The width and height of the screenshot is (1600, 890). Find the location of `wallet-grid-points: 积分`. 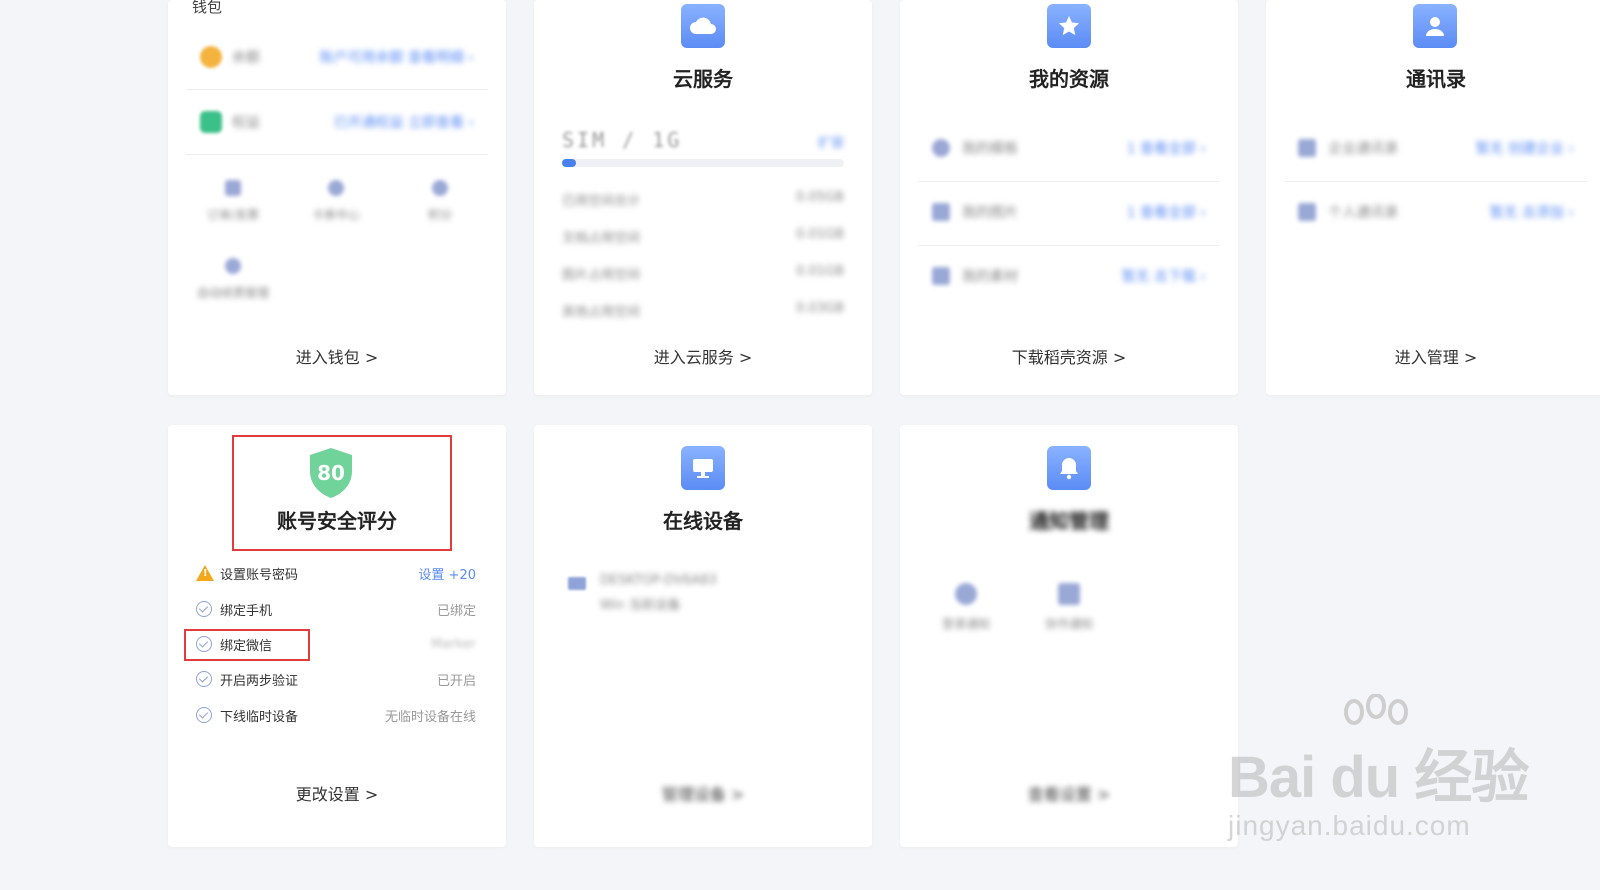

wallet-grid-points: 积分 is located at coordinates (440, 201).